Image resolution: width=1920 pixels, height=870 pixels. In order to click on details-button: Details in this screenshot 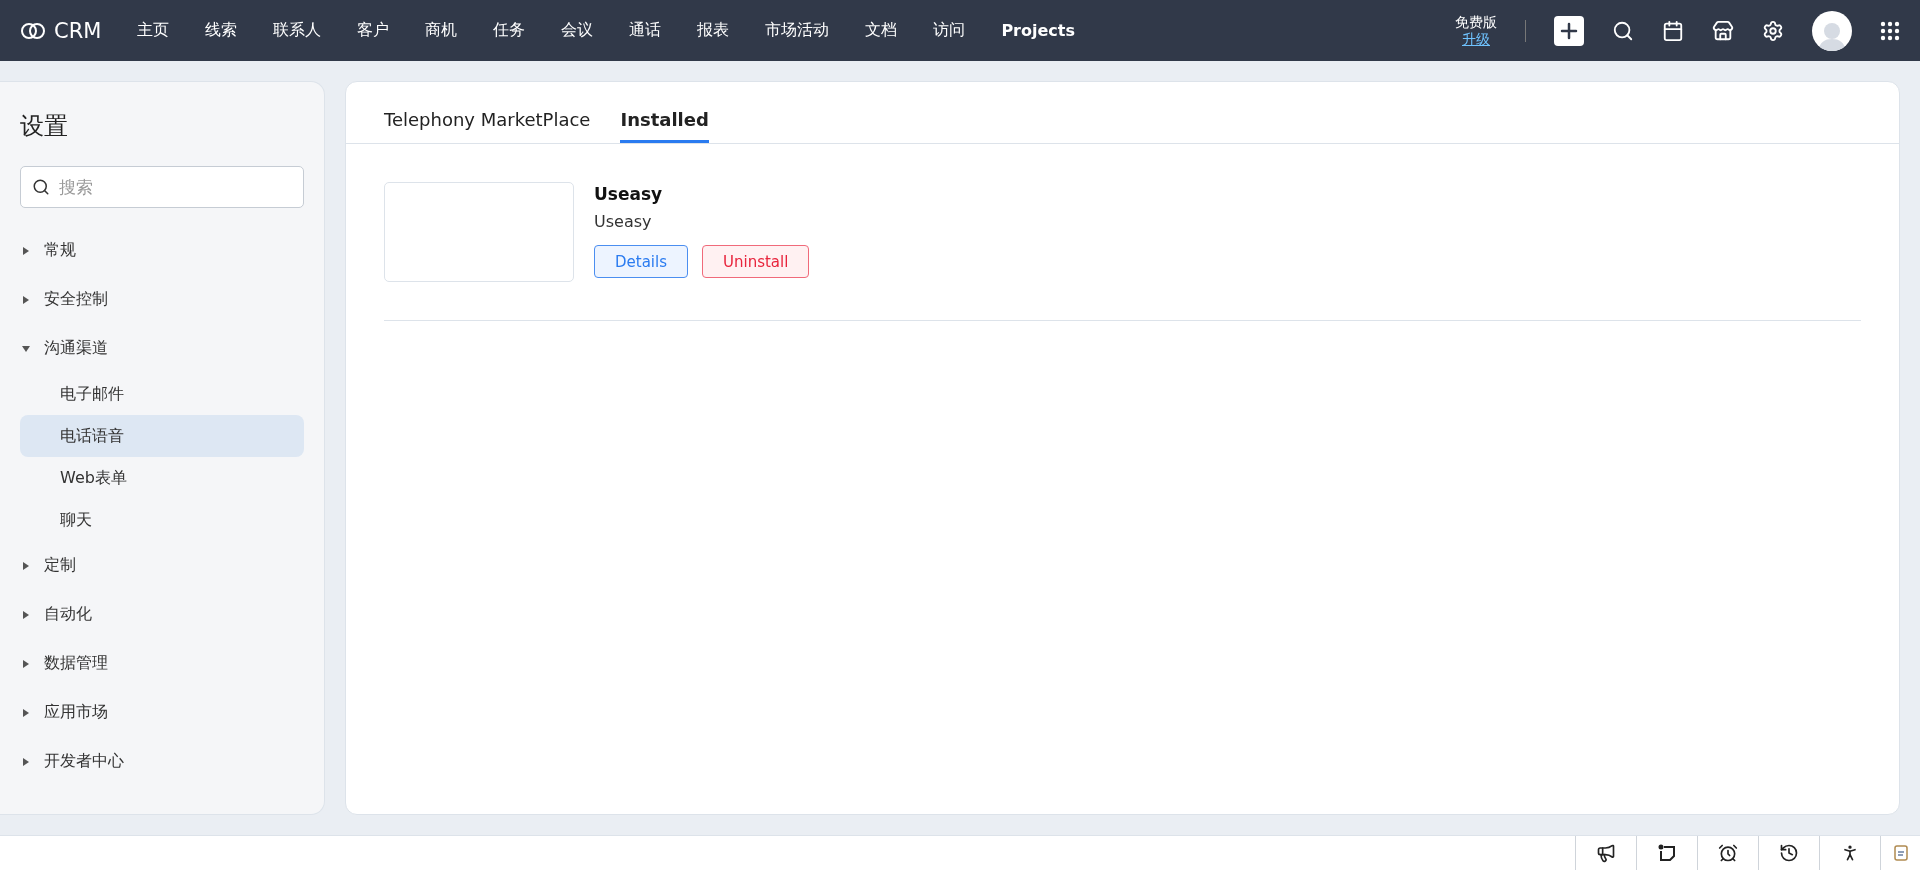, I will do `click(641, 262)`.